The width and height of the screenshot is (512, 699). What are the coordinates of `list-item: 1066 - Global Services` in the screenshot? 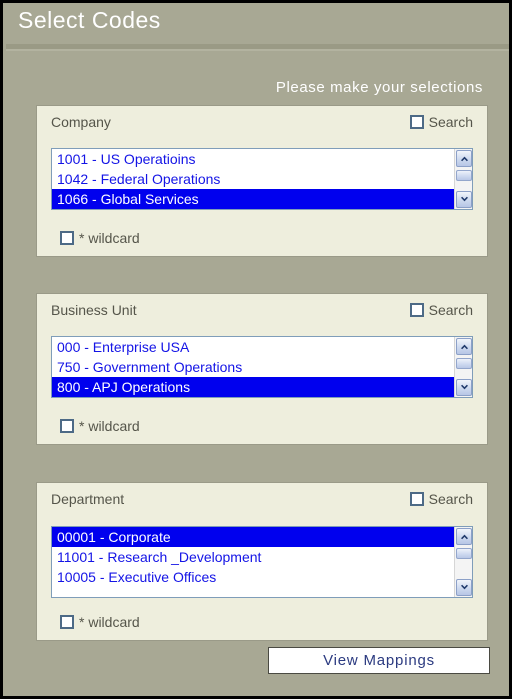 It's located at (253, 199).